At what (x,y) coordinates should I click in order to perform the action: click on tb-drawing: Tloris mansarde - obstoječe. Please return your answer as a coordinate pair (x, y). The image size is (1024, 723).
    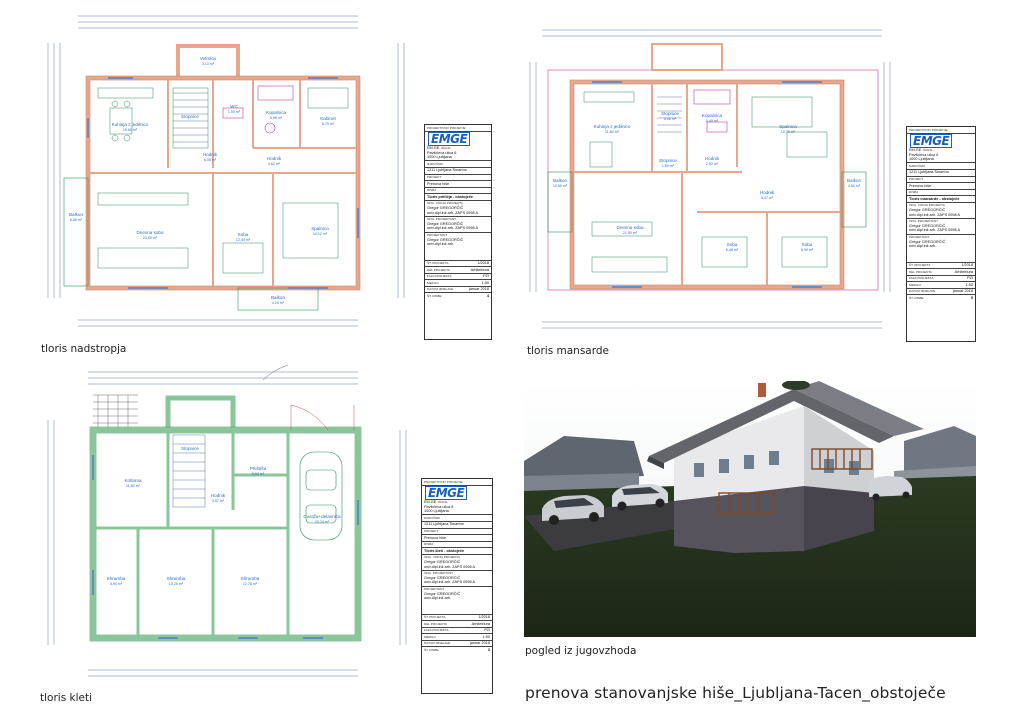
    Looking at the image, I should click on (941, 199).